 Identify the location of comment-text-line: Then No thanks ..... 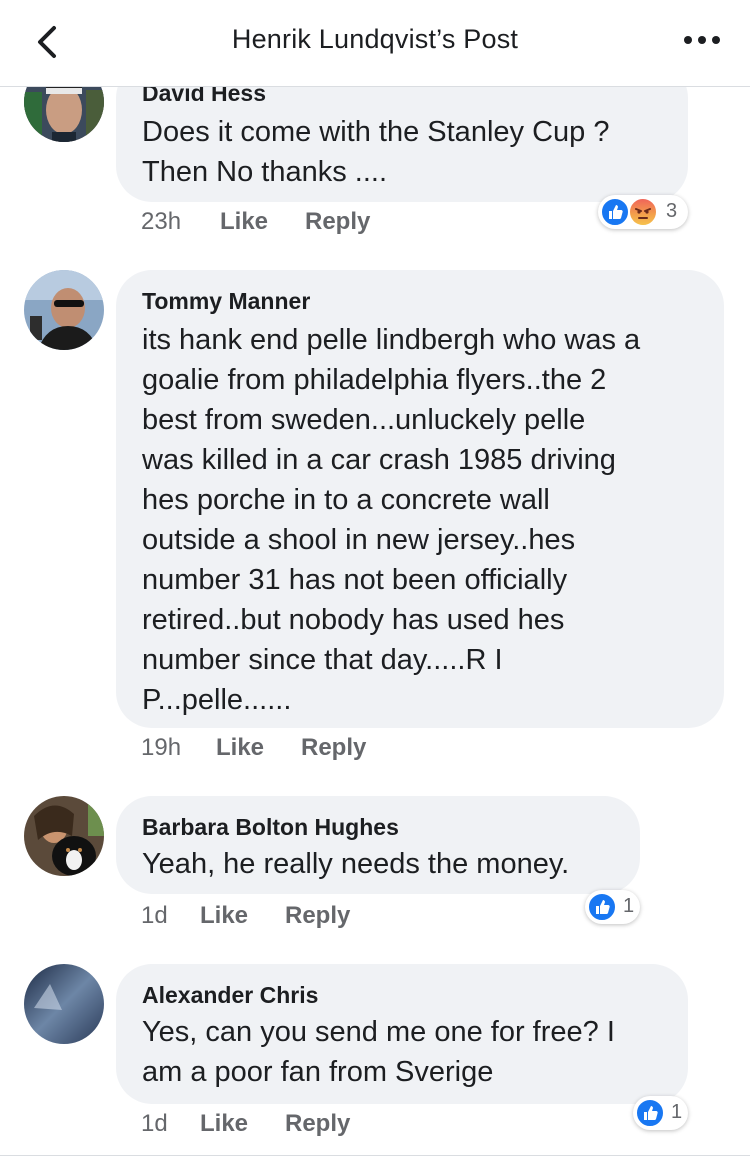
(265, 172).